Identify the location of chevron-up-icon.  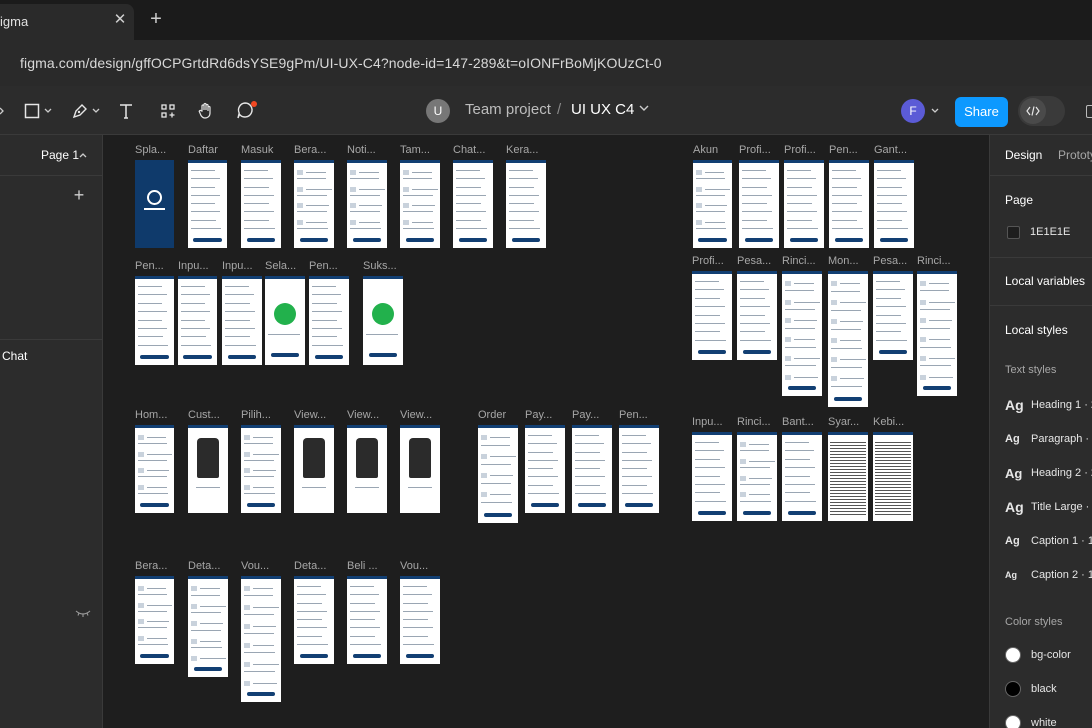
(83, 155).